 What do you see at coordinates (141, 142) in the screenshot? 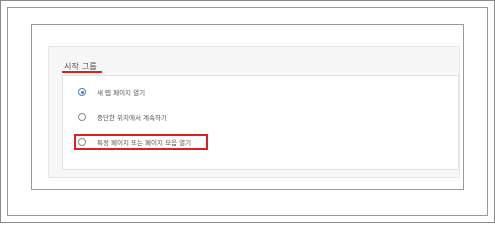
I see `highlight-box` at bounding box center [141, 142].